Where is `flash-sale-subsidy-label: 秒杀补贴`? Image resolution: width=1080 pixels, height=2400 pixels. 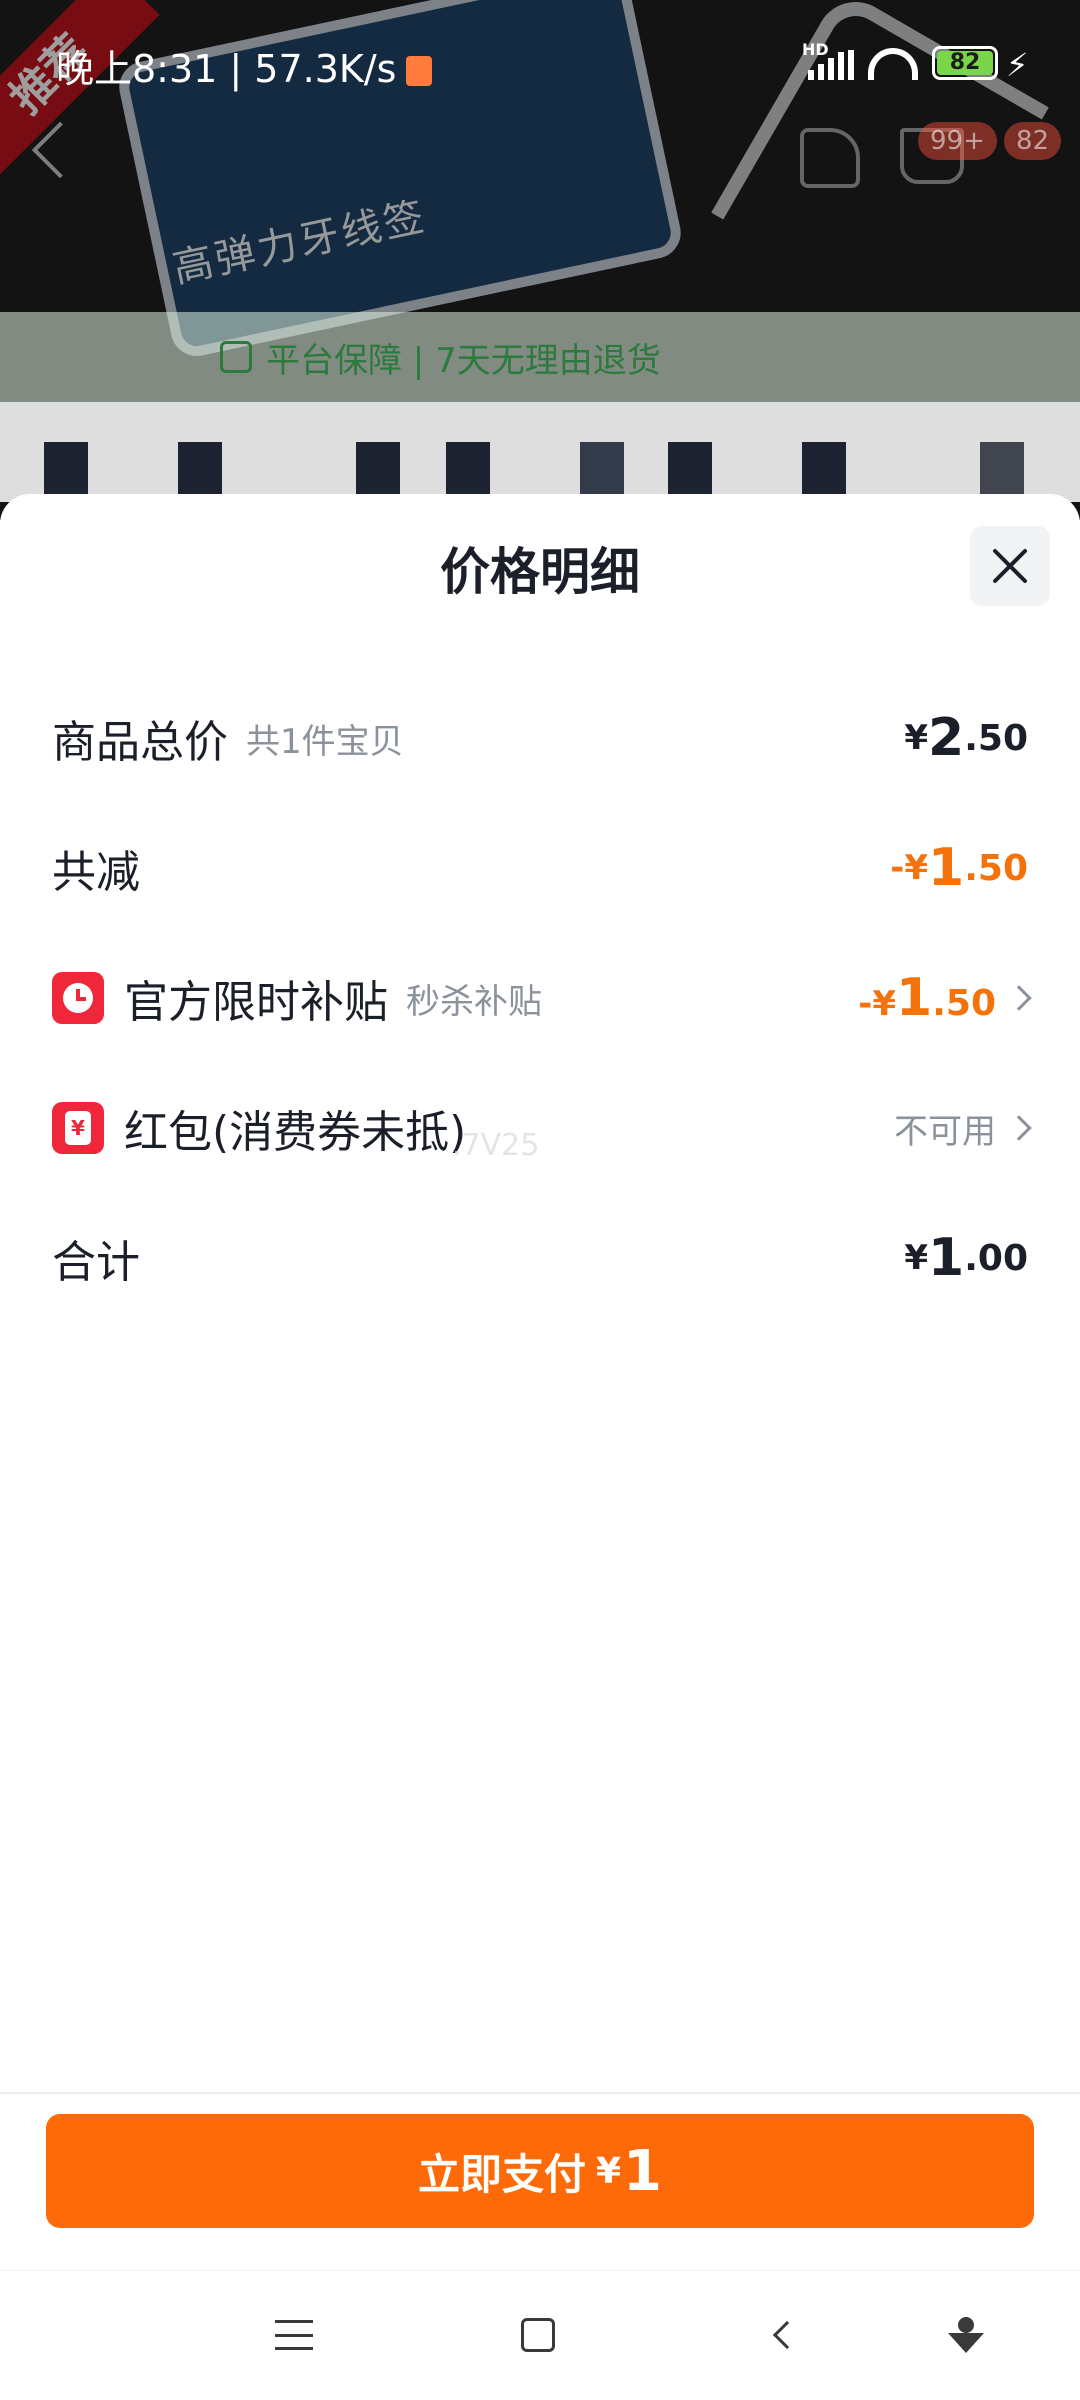
flash-sale-subsidy-label: 秒杀补贴 is located at coordinates (474, 1001).